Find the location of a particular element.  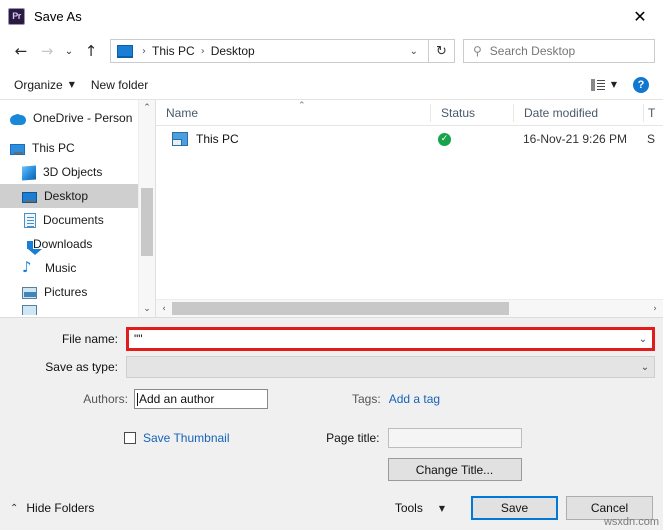

file-name-cell: This PC is located at coordinates (293, 139).